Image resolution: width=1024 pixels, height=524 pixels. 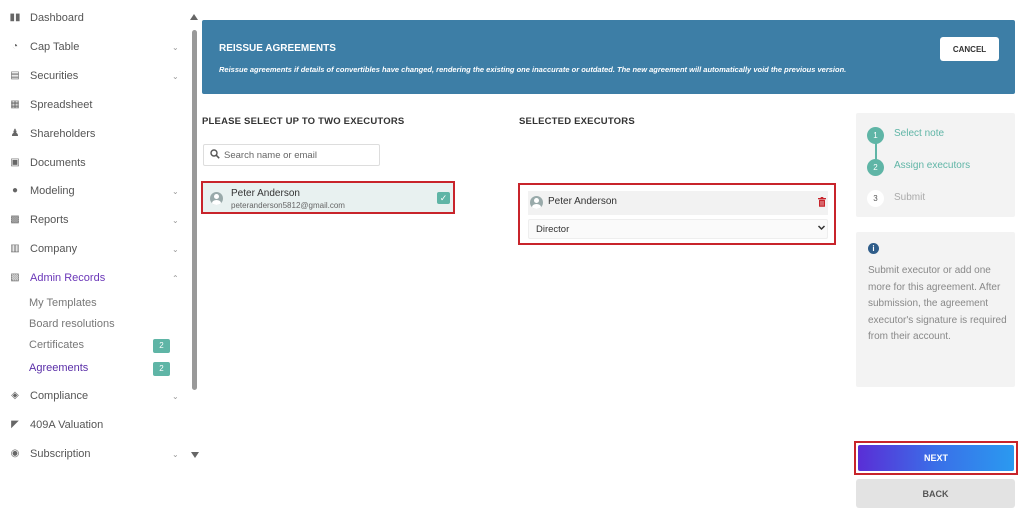 I want to click on report-icon: ▩, so click(x=15, y=219).